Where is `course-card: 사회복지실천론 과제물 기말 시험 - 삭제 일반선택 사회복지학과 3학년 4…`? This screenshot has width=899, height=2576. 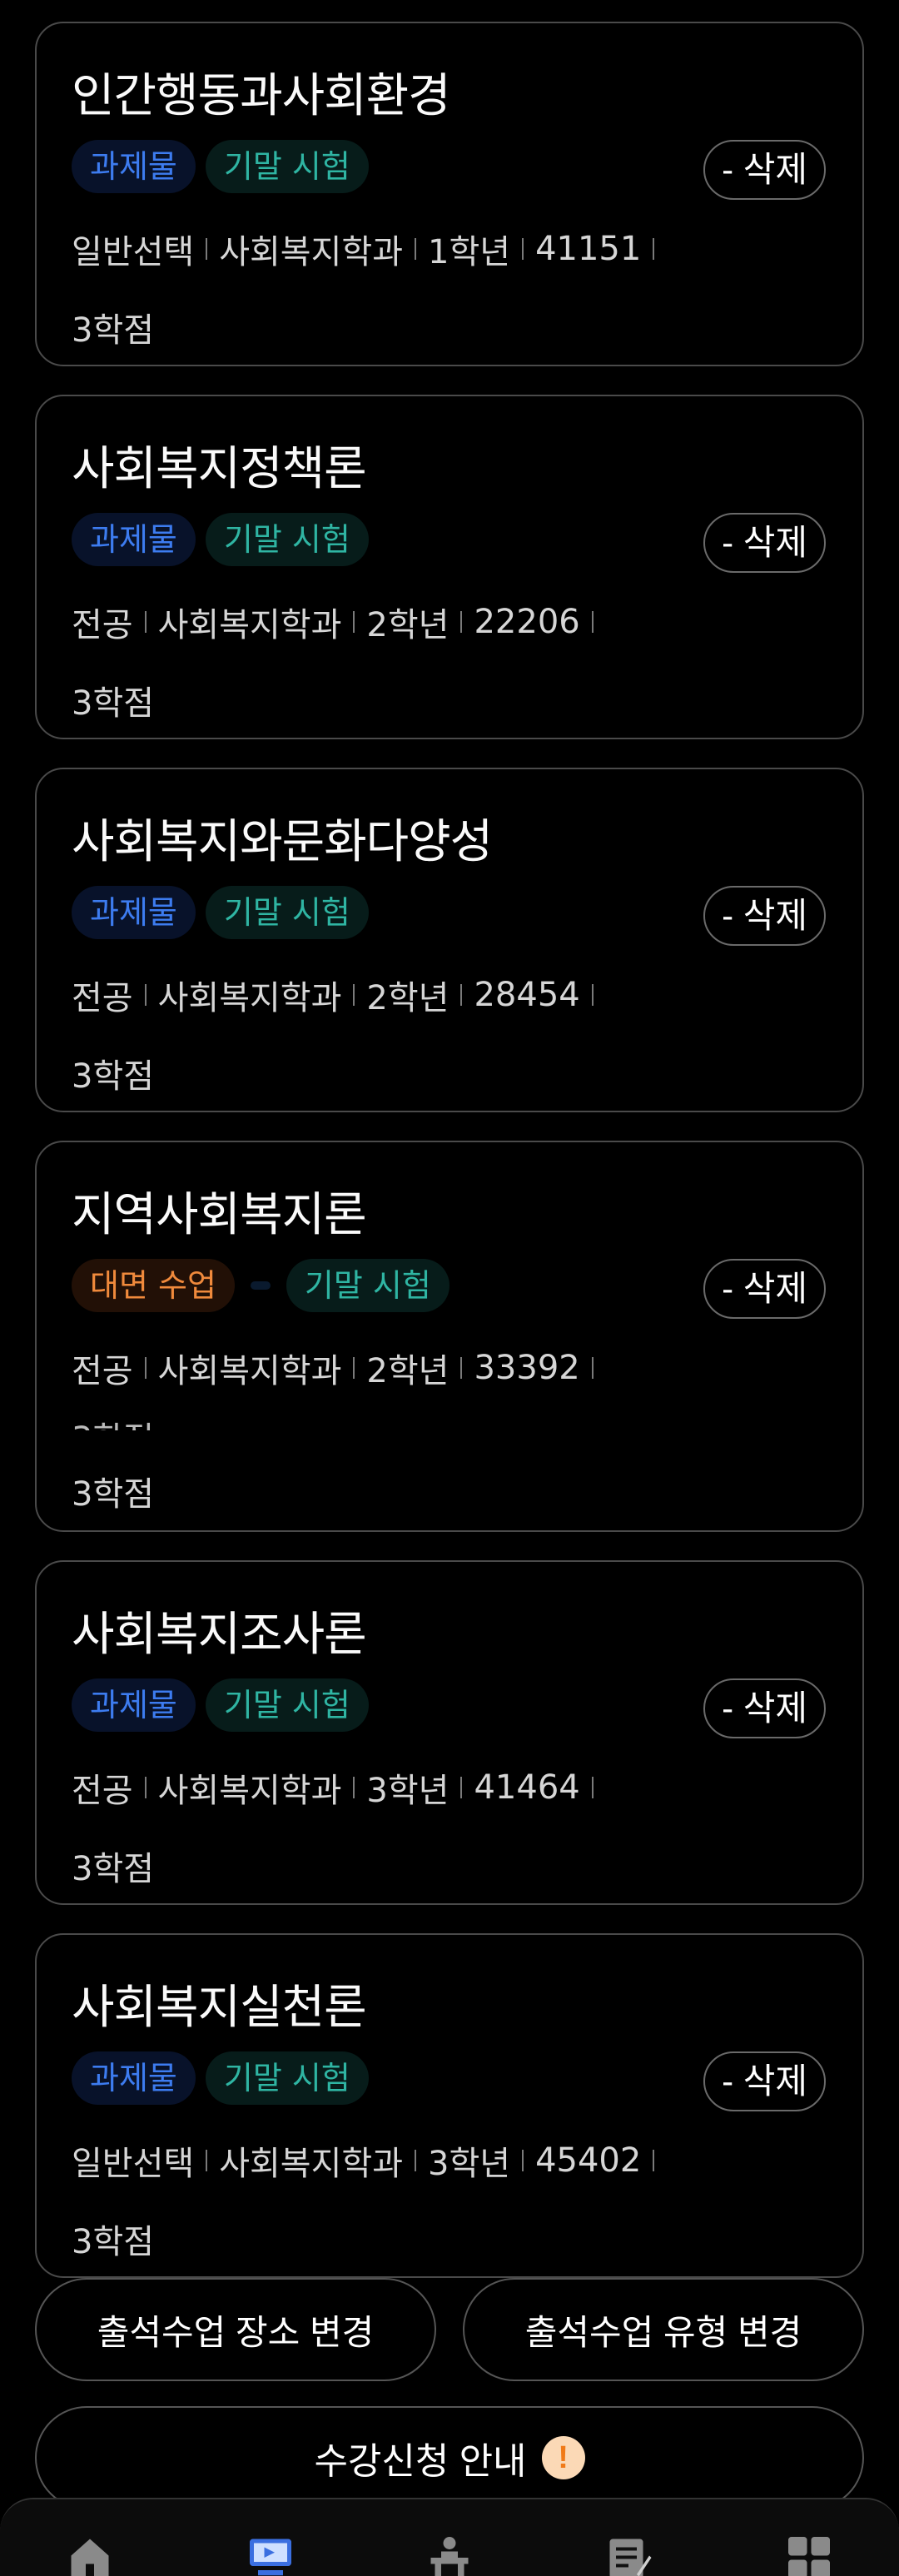 course-card: 사회복지실천론 과제물 기말 시험 - 삭제 일반선택 사회복지학과 3학년 4… is located at coordinates (449, 2105).